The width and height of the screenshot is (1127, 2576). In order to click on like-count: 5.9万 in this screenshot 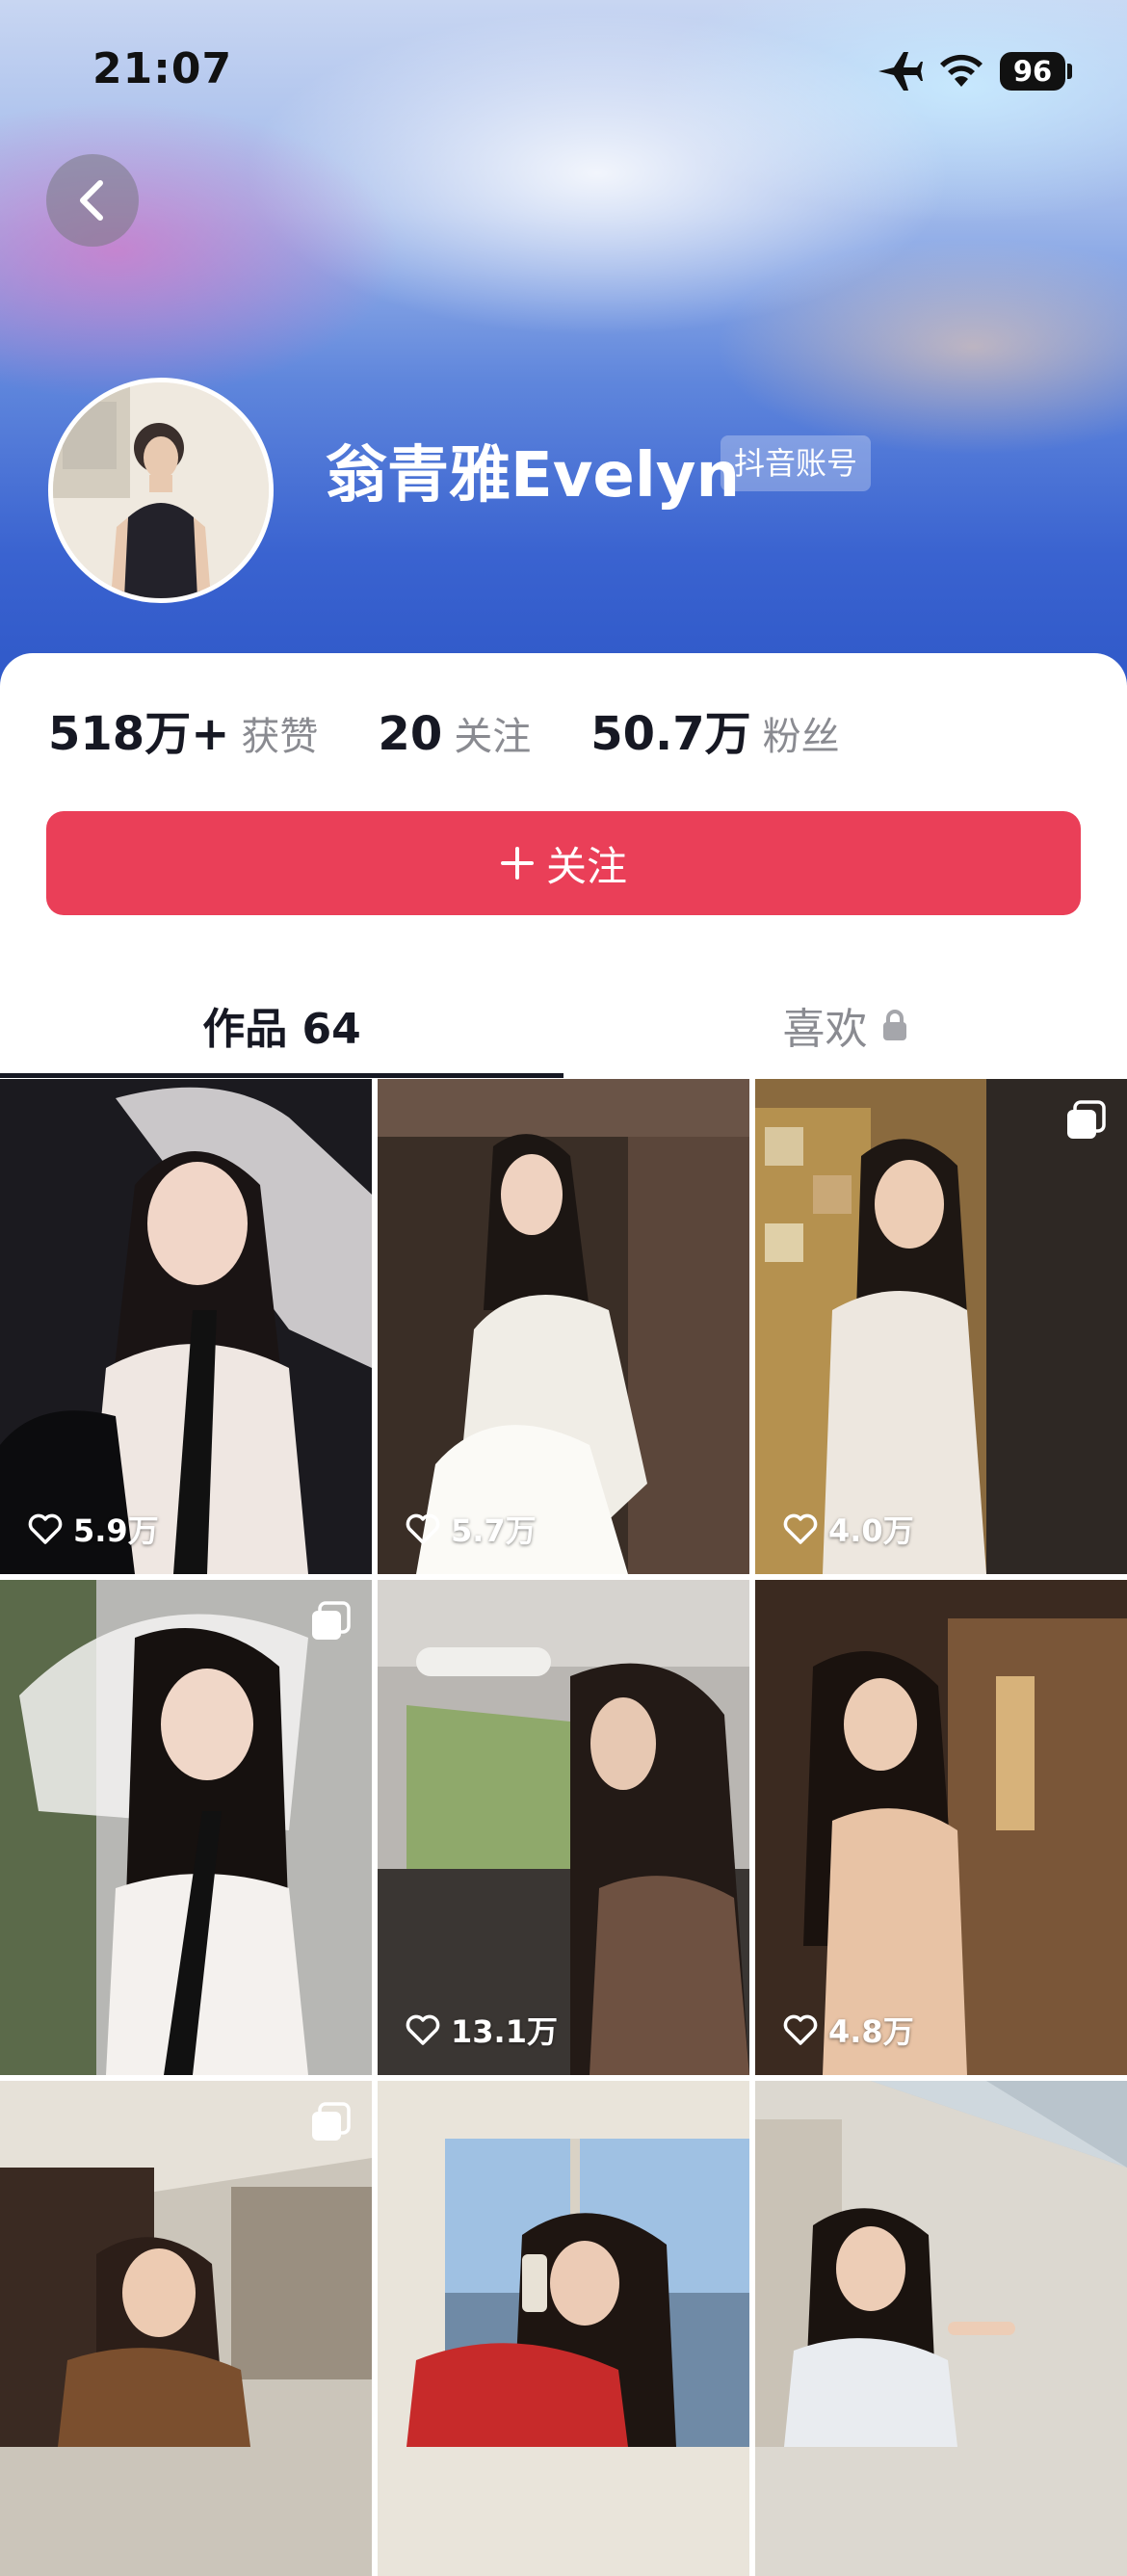, I will do `click(93, 1529)`.